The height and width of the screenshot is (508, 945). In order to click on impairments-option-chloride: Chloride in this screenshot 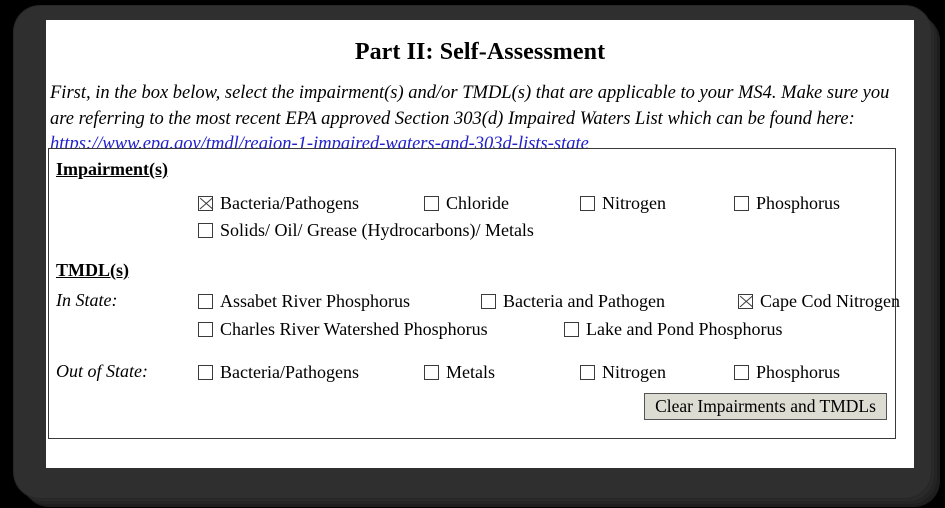, I will do `click(466, 203)`.